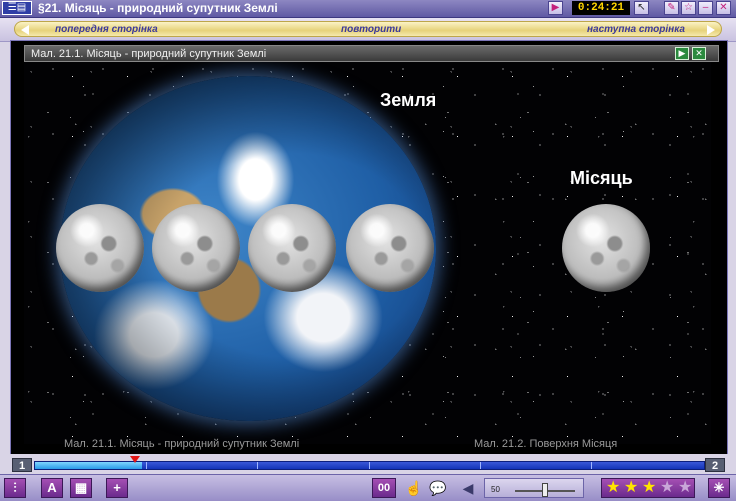 This screenshot has width=736, height=501. Describe the element at coordinates (368, 487) in the screenshot. I see `bottom-toolbar: ⫶ A ▦ + 00 ☝ 💬 ◀ 50 ★ ★ ★ ★ ★ ✳` at that location.